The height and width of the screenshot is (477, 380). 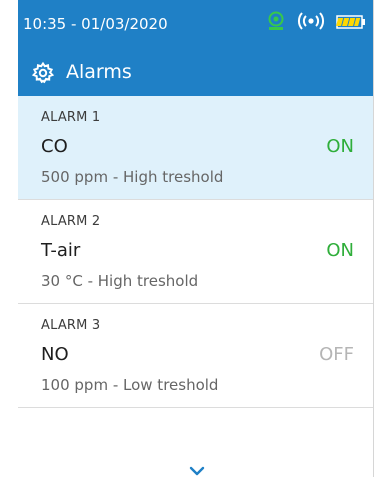 I want to click on battery-icon, so click(x=351, y=23).